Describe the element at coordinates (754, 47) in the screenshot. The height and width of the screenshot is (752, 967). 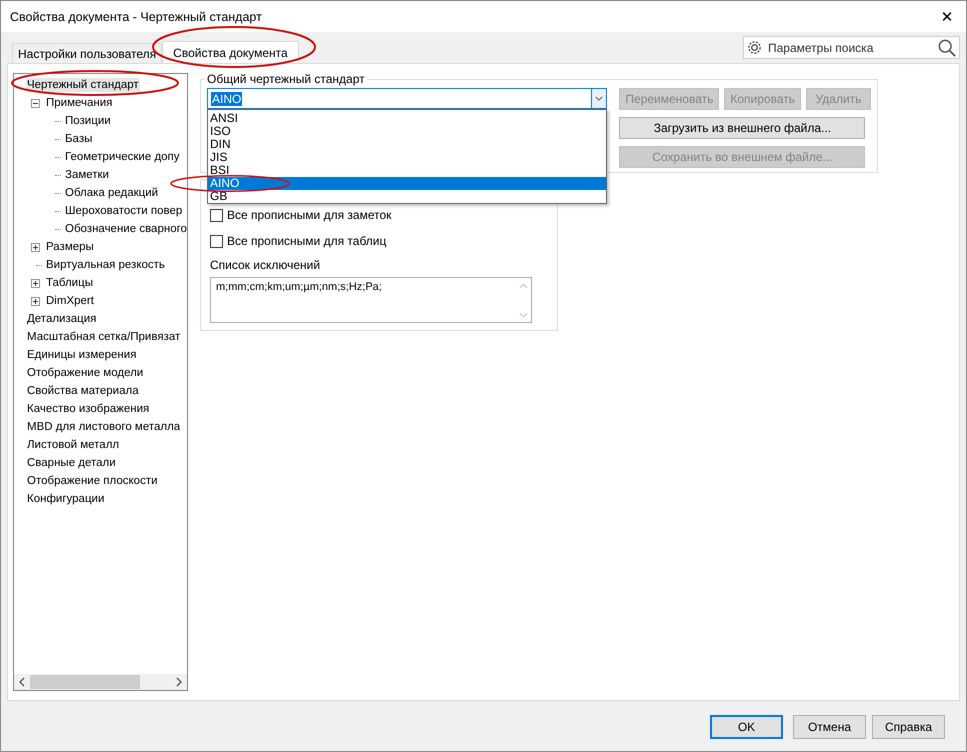
I see `settings-icon` at that location.